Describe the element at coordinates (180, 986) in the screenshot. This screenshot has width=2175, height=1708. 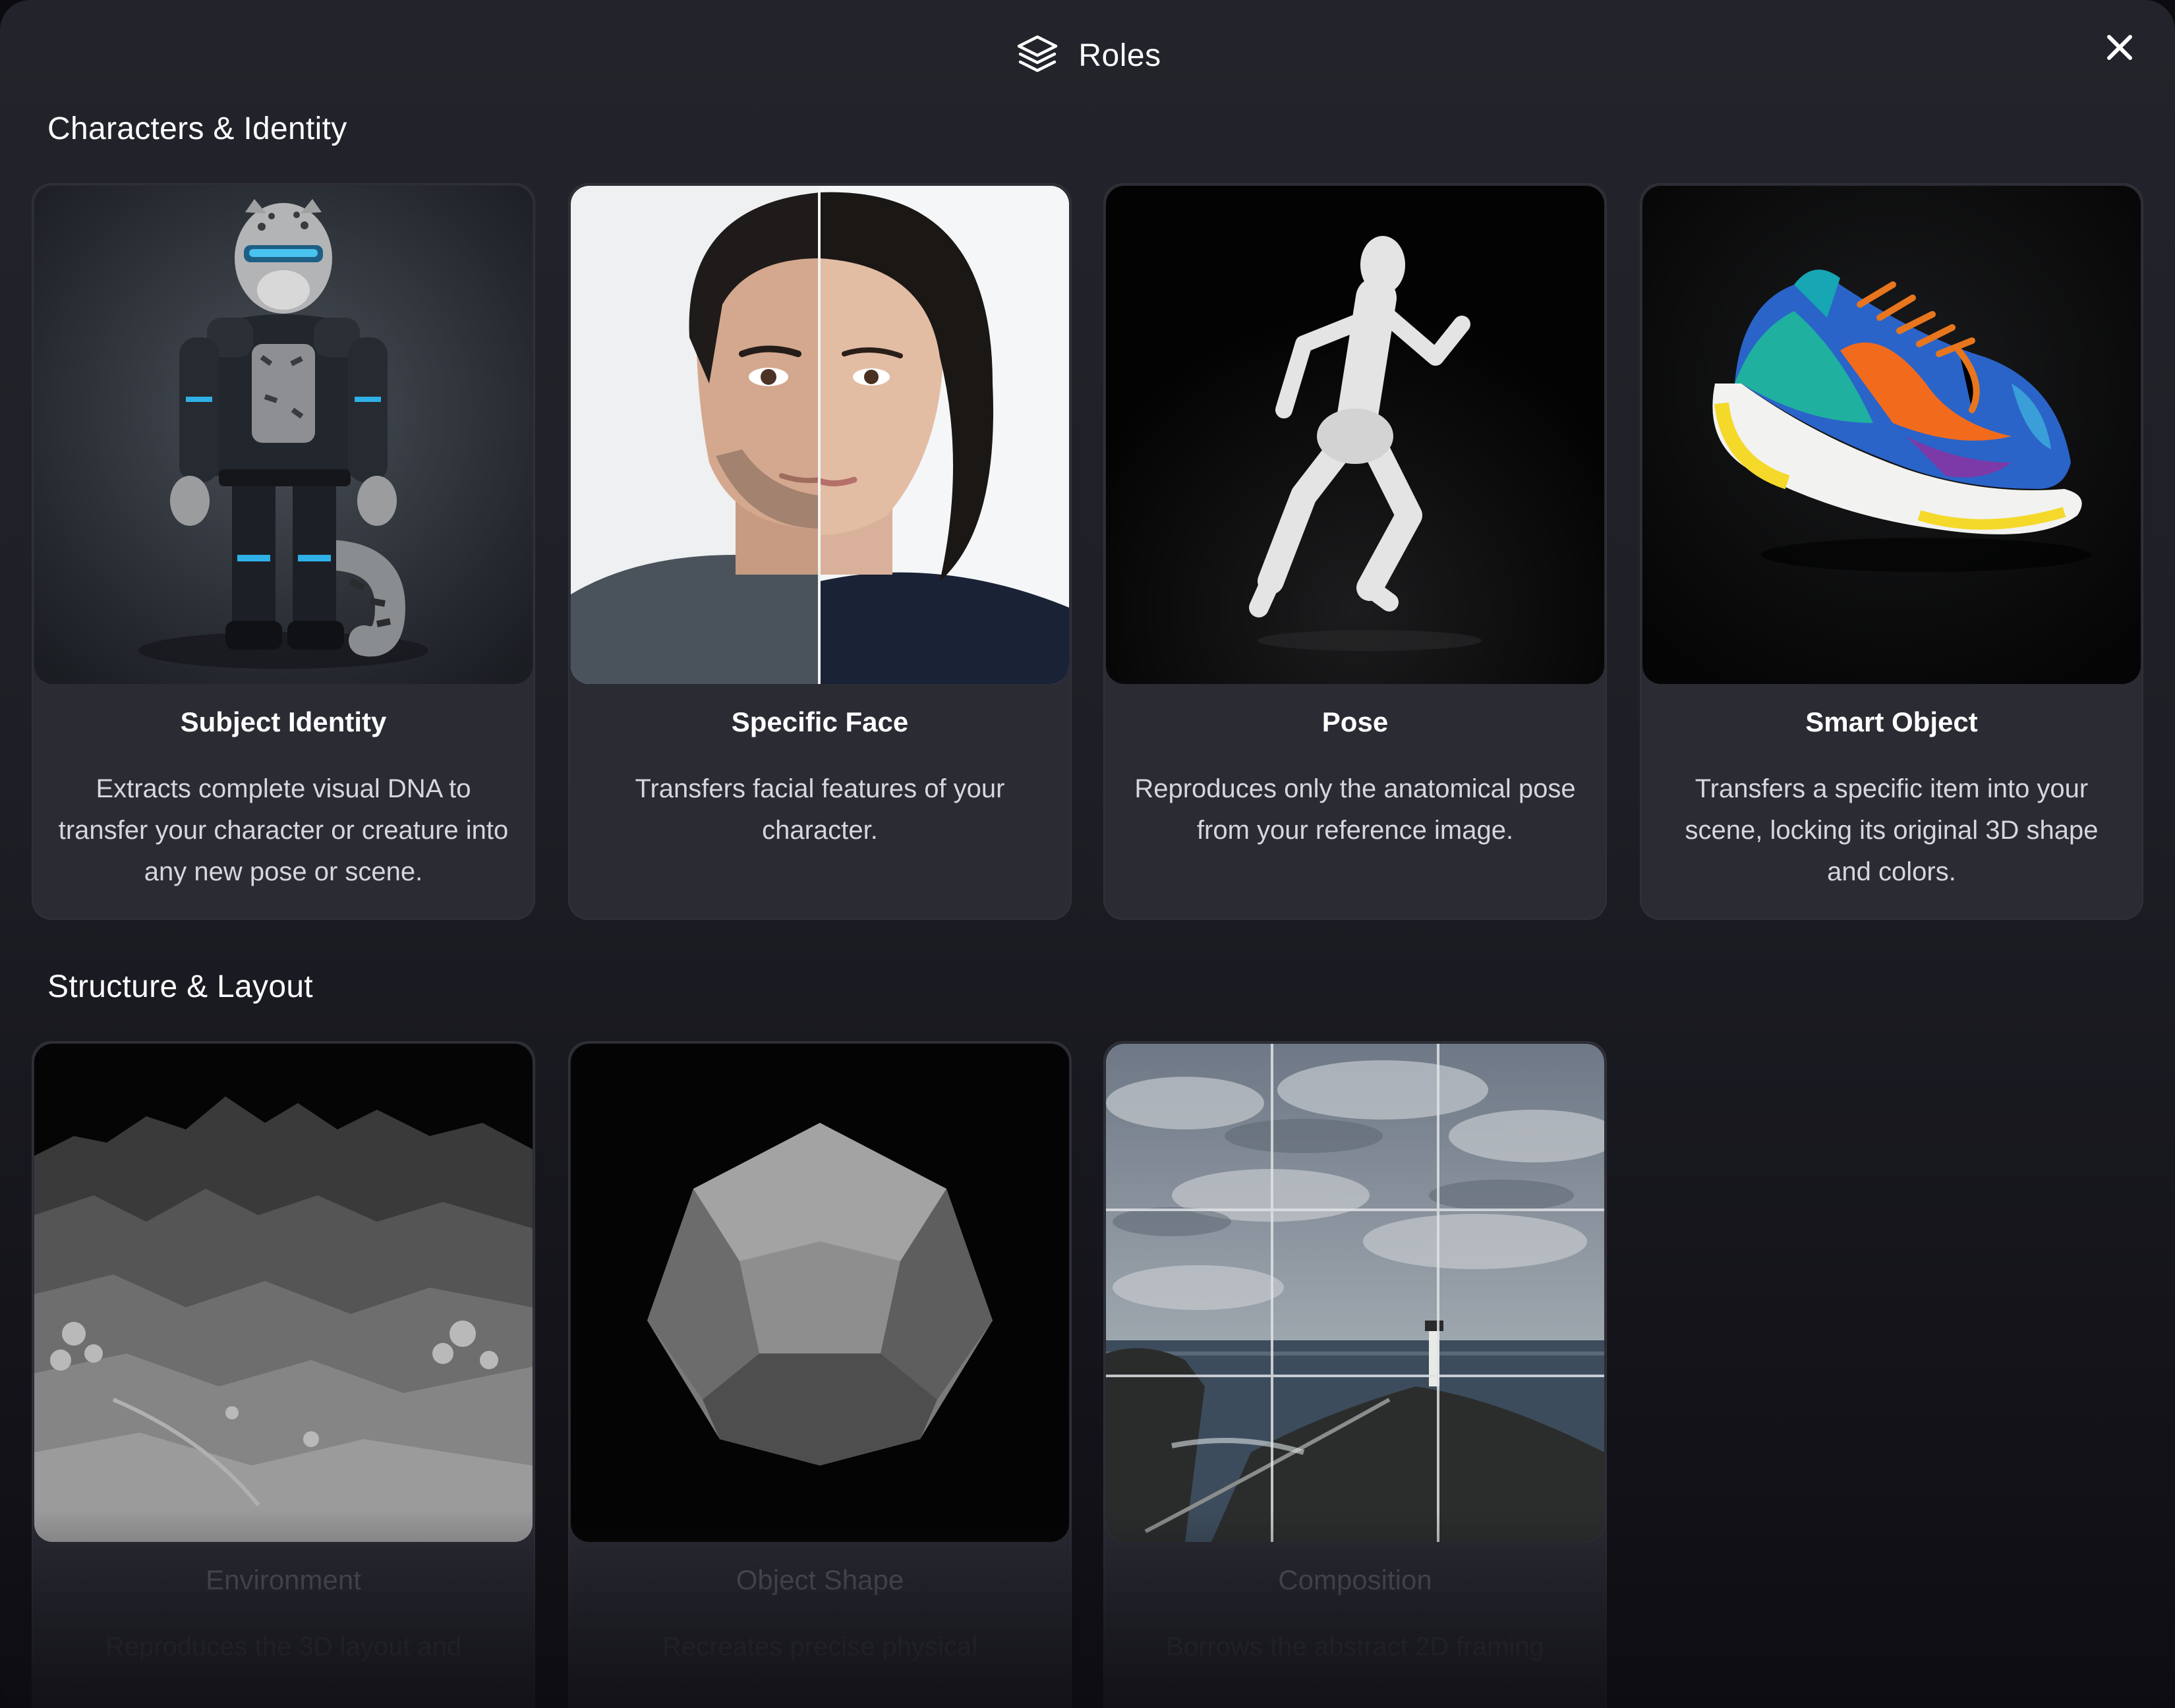
I see `section-title-structure-layout: Structure & Layout` at that location.